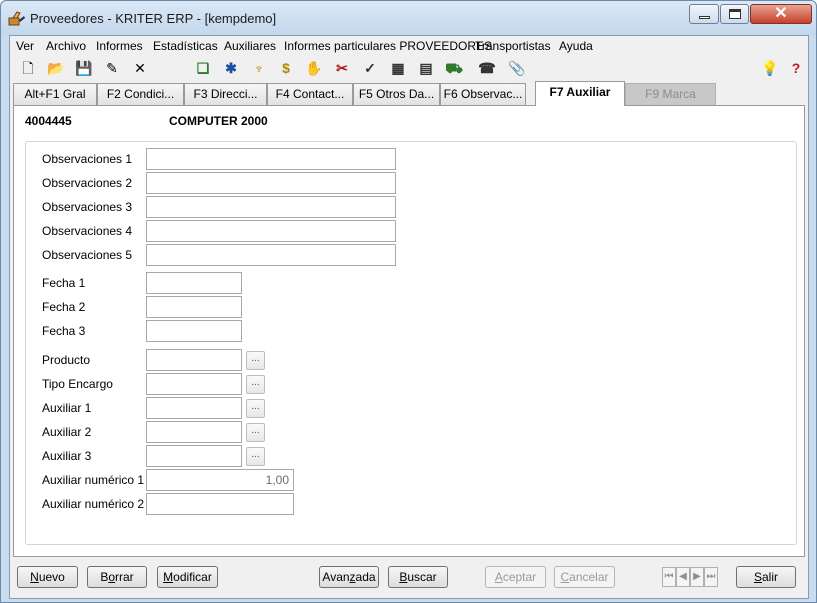 This screenshot has height=603, width=817. Describe the element at coordinates (231, 68) in the screenshot. I see `network-icon: ✱` at that location.